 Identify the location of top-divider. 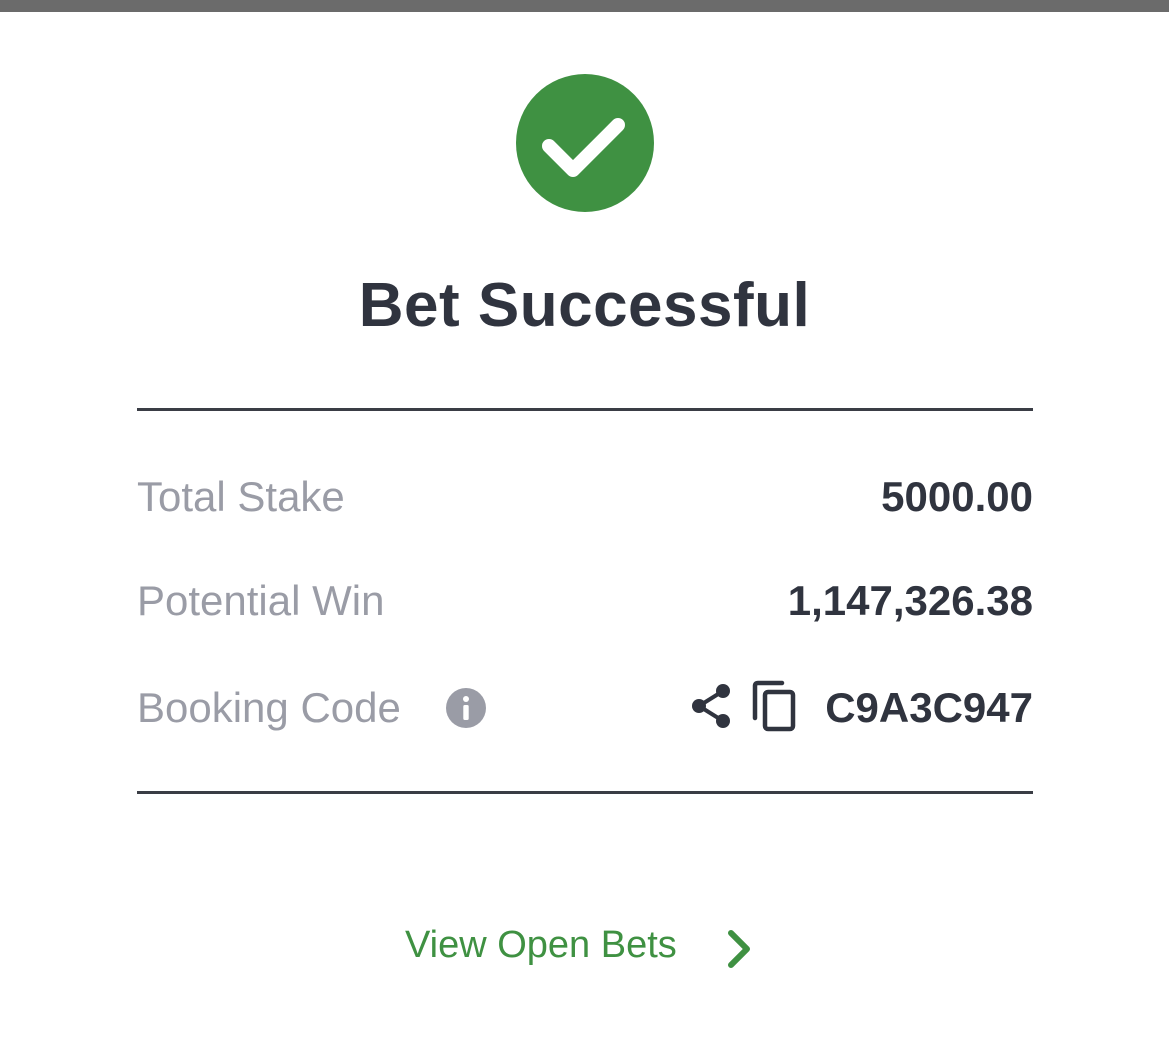
(585, 409).